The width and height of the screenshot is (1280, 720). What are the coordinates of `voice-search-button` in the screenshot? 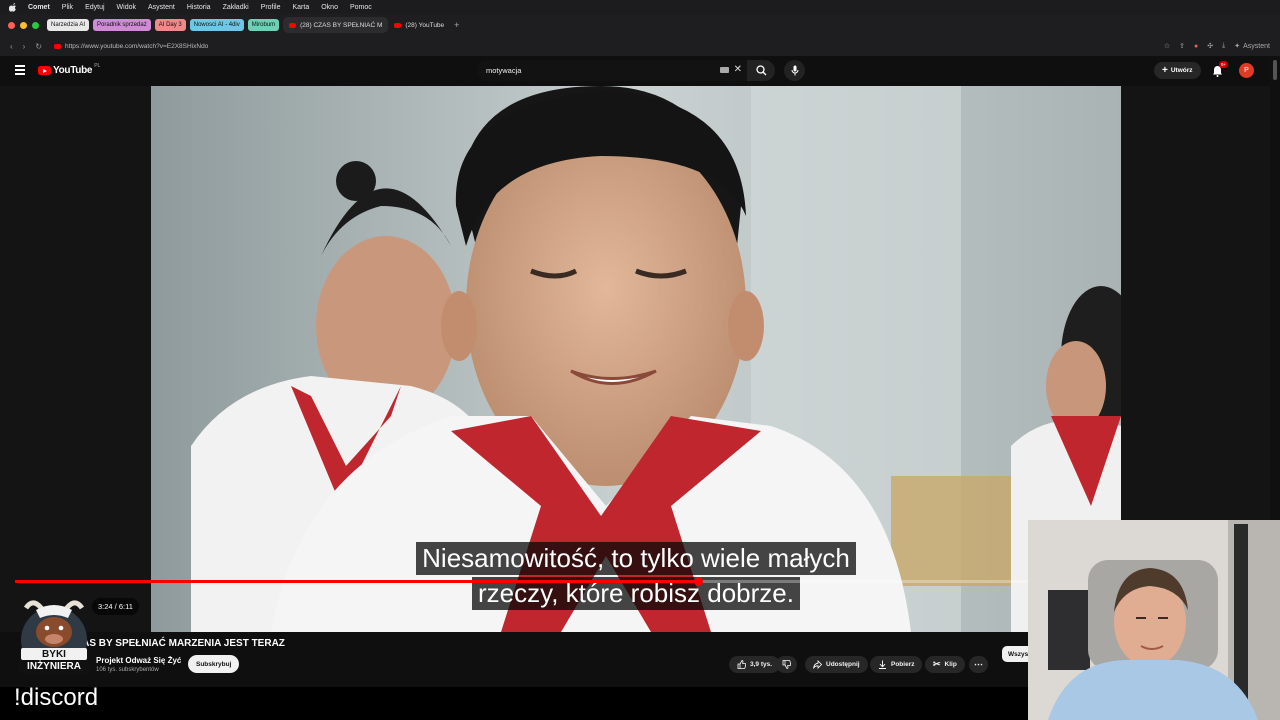 It's located at (794, 70).